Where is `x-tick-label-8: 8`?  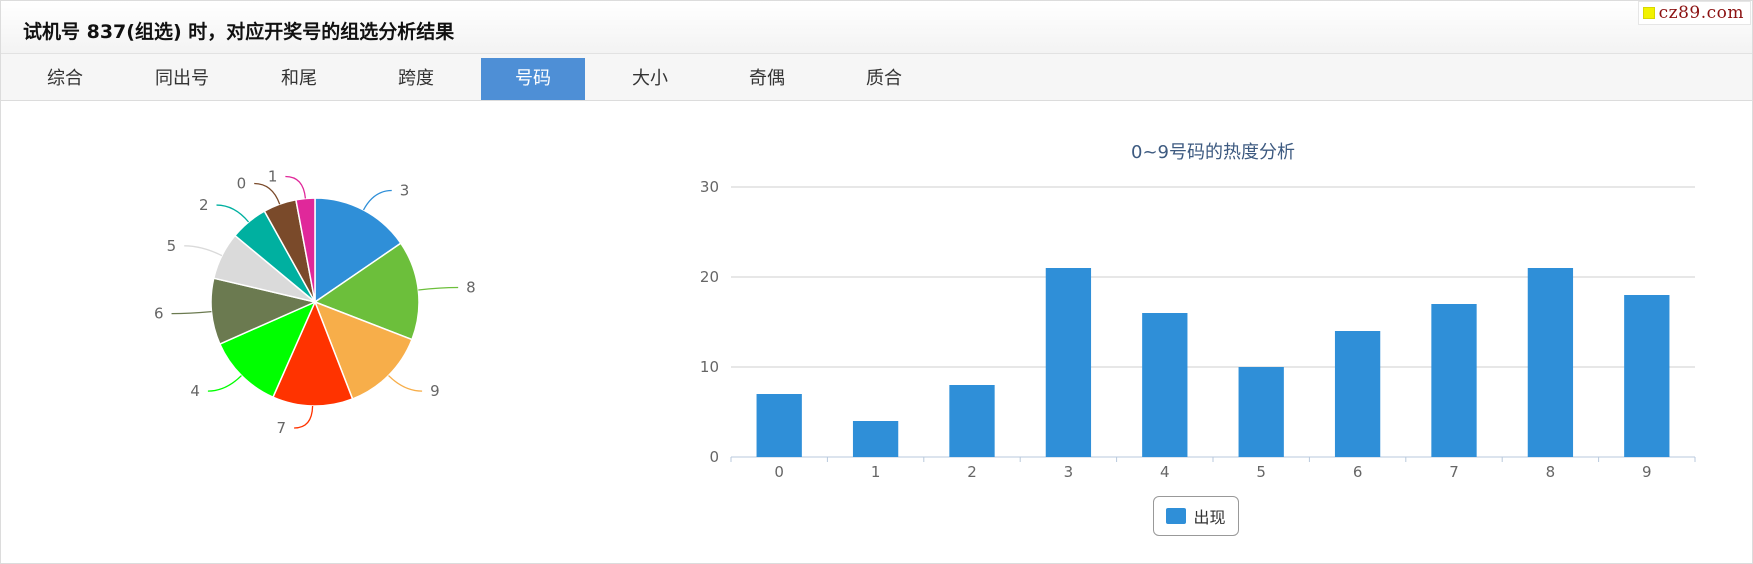 x-tick-label-8: 8 is located at coordinates (1551, 472).